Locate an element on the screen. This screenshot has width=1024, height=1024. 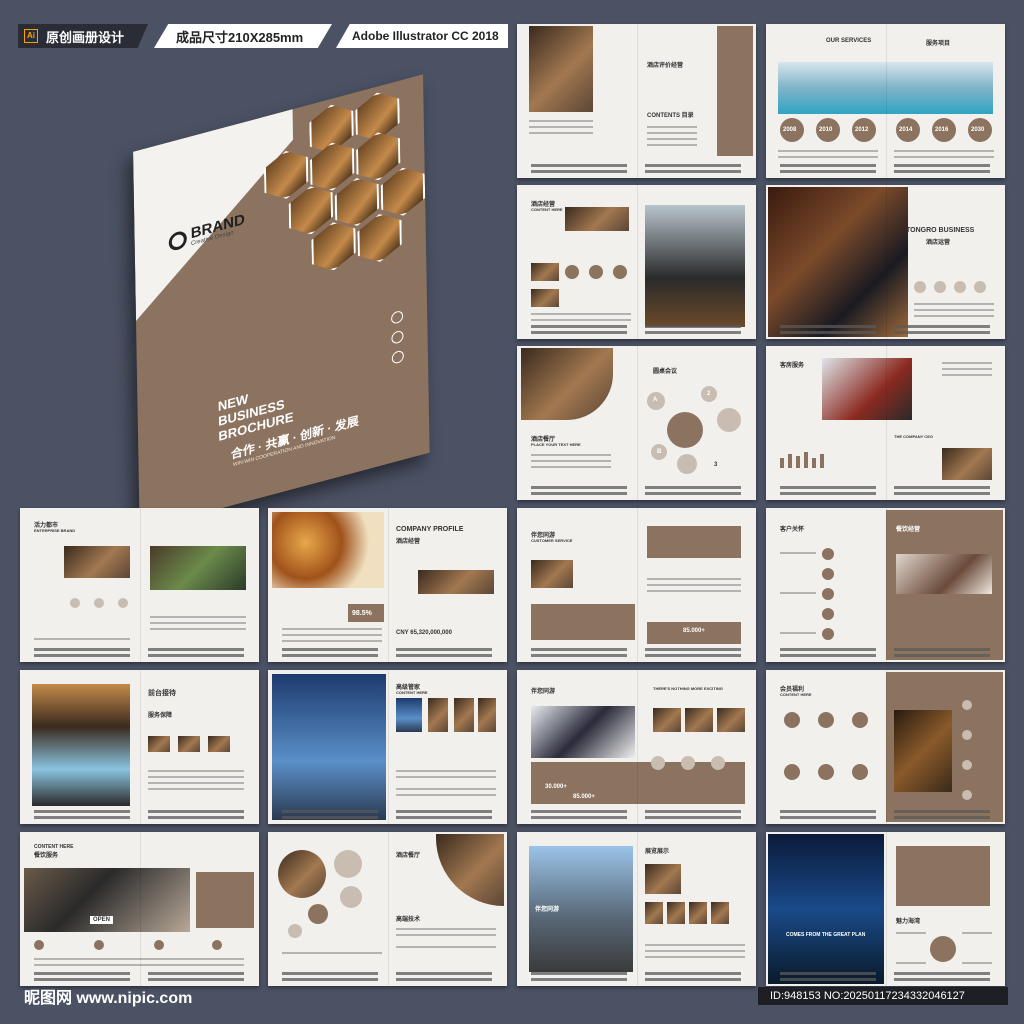
food-photo is located at coordinates (328, 550).